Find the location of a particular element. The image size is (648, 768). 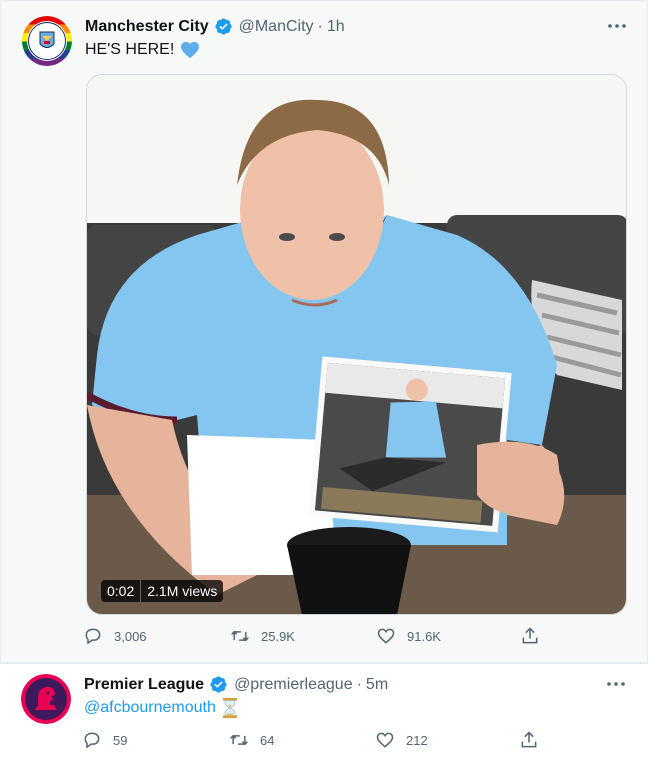

timestamp: 1h is located at coordinates (336, 27).